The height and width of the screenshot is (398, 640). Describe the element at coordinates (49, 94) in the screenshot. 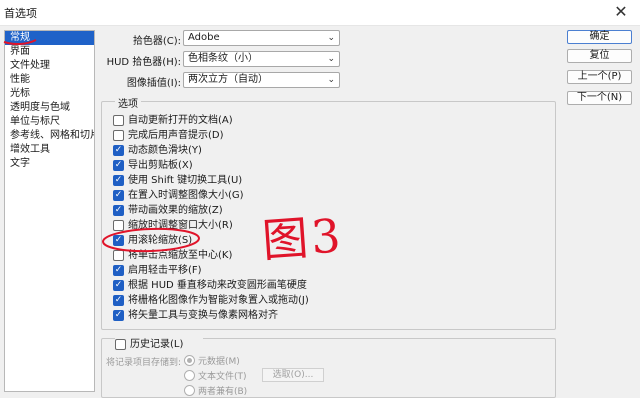

I see `sidebar-item-cursors: 光标` at that location.